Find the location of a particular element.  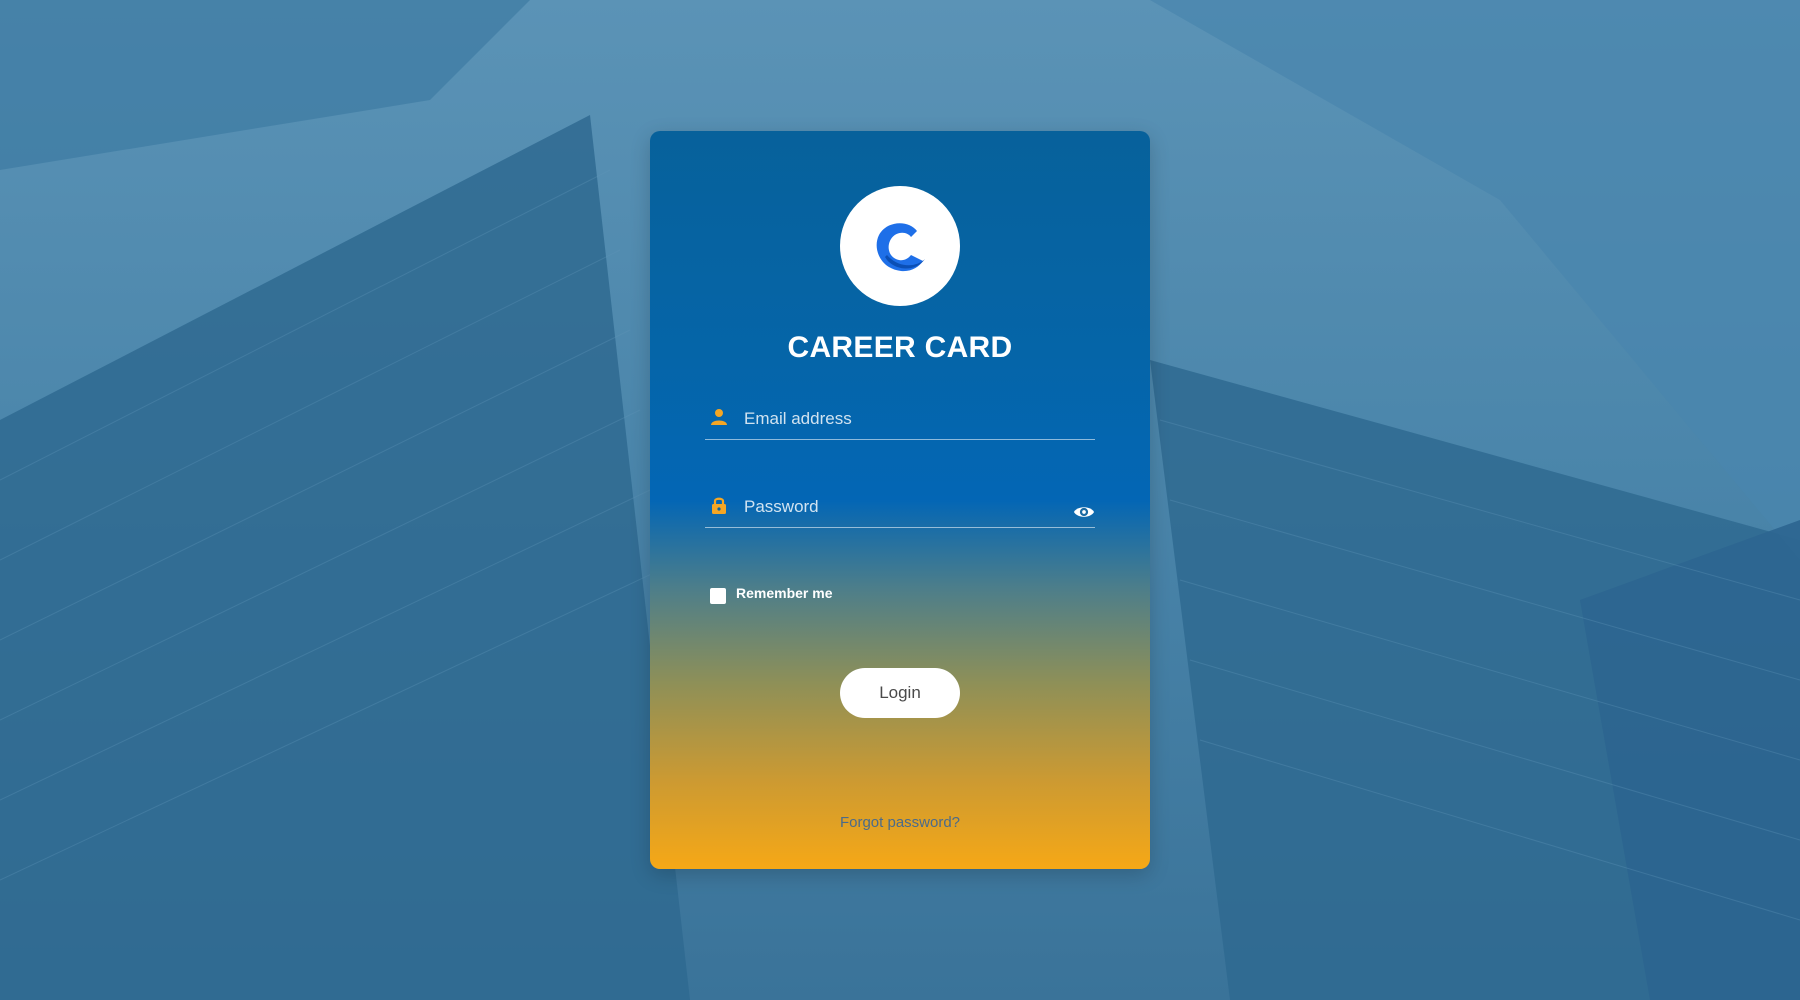

brand-logo is located at coordinates (900, 246).